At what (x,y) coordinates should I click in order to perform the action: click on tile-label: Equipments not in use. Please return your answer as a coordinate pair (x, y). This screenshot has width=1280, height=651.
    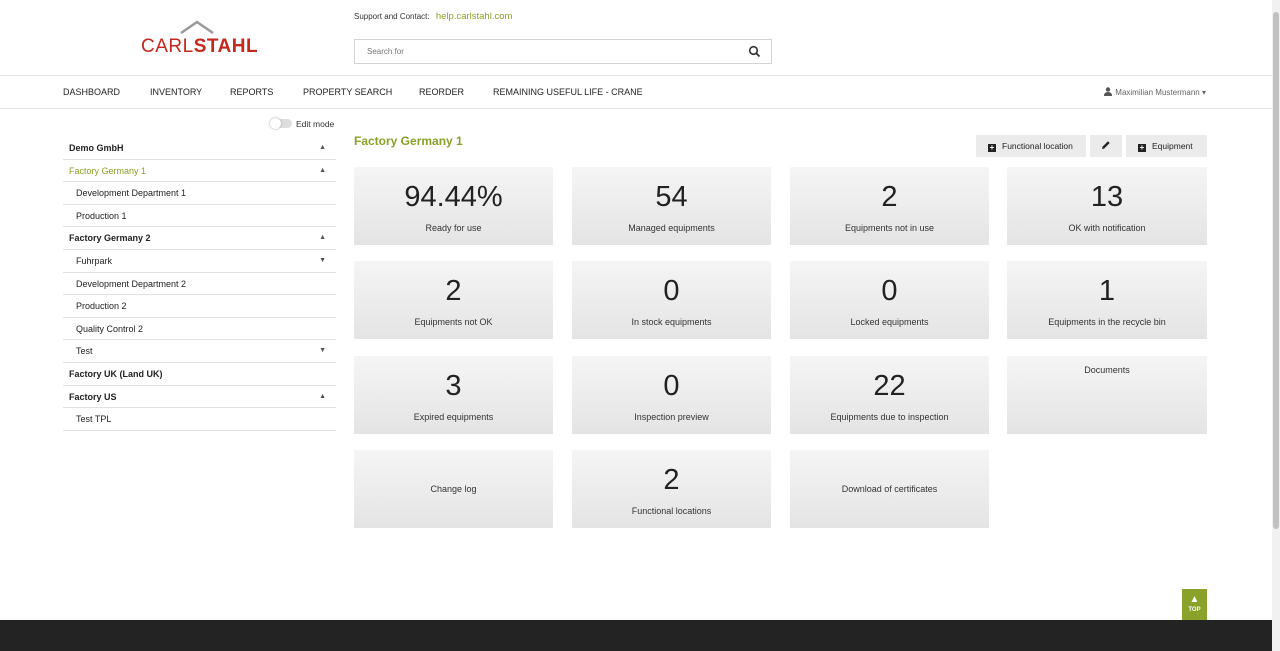
    Looking at the image, I should click on (889, 228).